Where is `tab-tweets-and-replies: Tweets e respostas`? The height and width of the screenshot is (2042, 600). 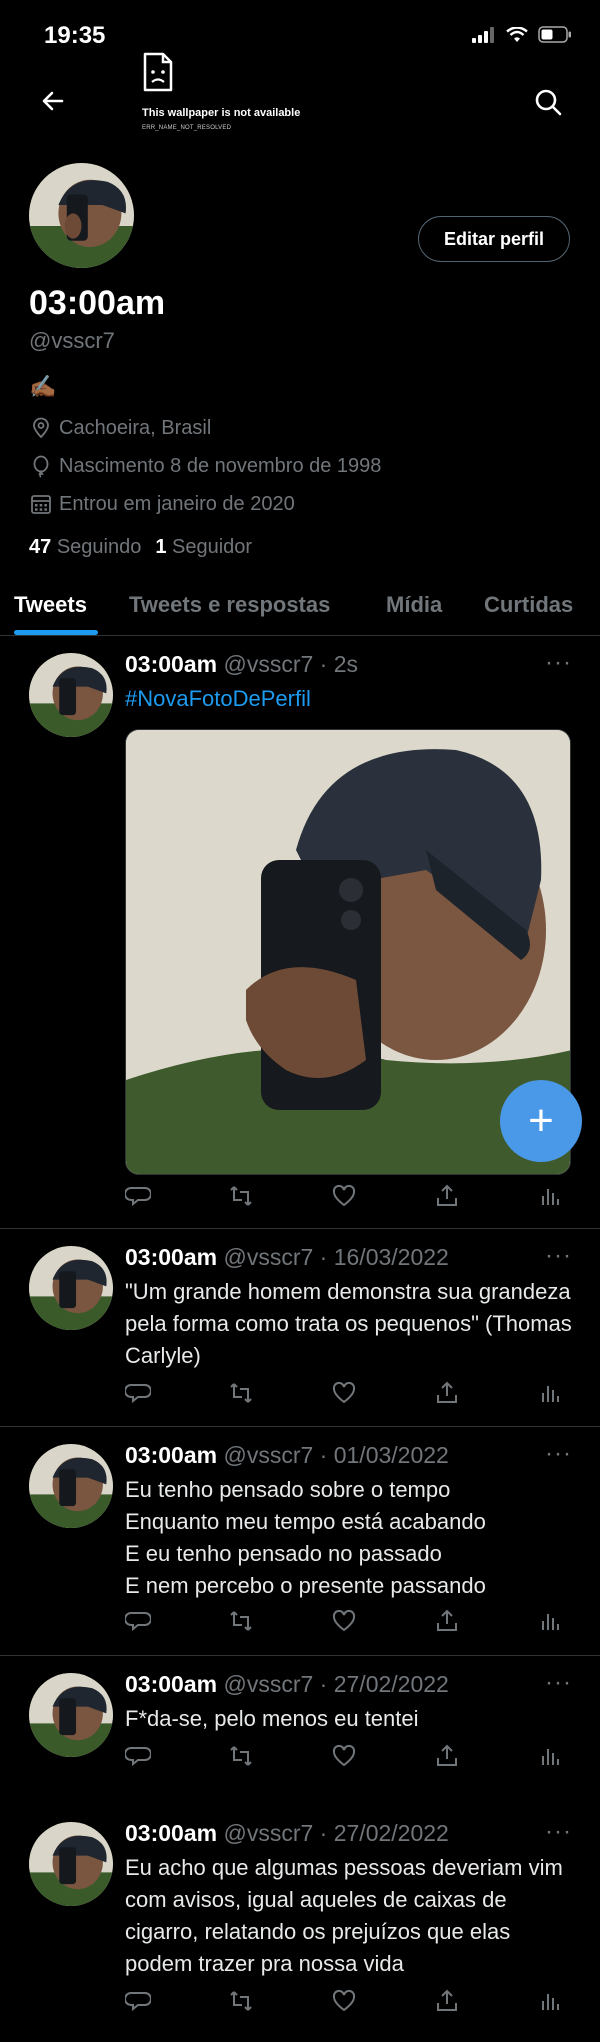
tab-tweets-and-replies: Tweets e respostas is located at coordinates (229, 605).